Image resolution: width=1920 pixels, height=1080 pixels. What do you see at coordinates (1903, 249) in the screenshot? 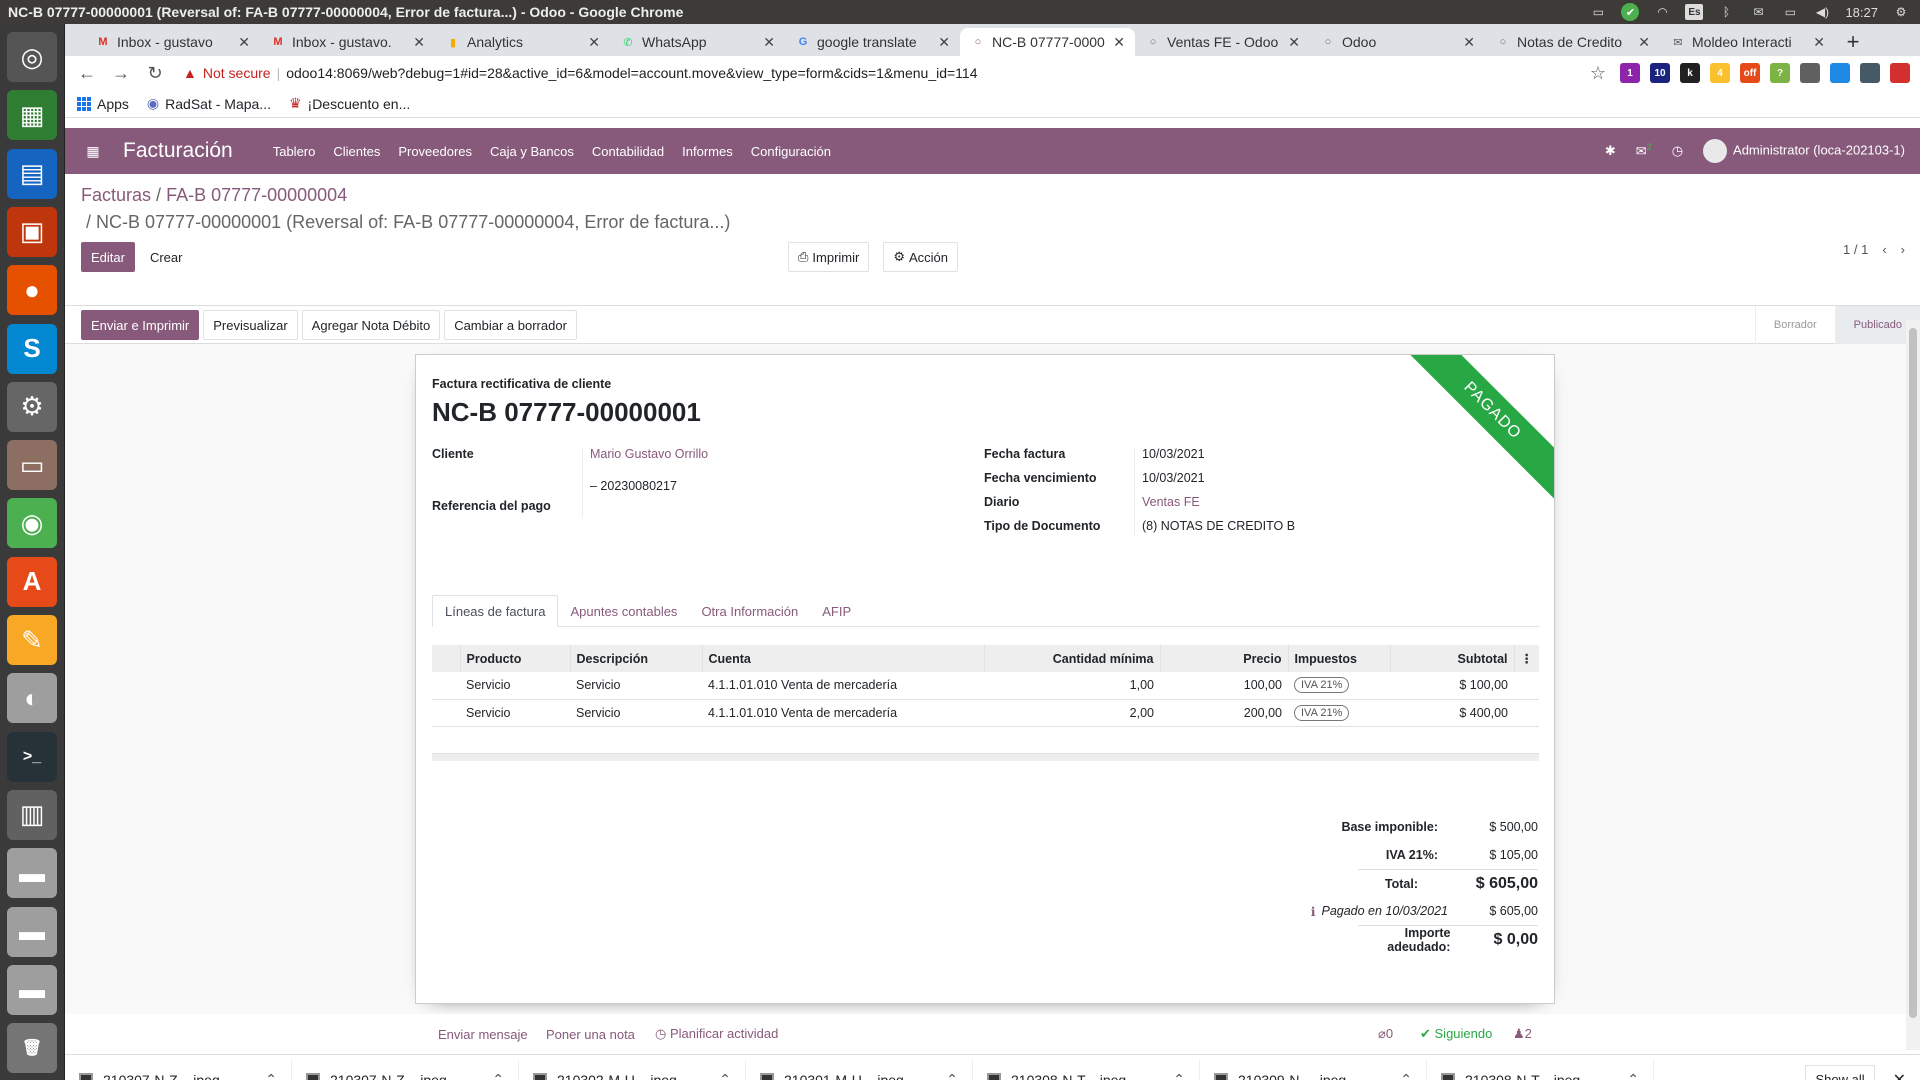
I see `pager-next-icon: ›` at bounding box center [1903, 249].